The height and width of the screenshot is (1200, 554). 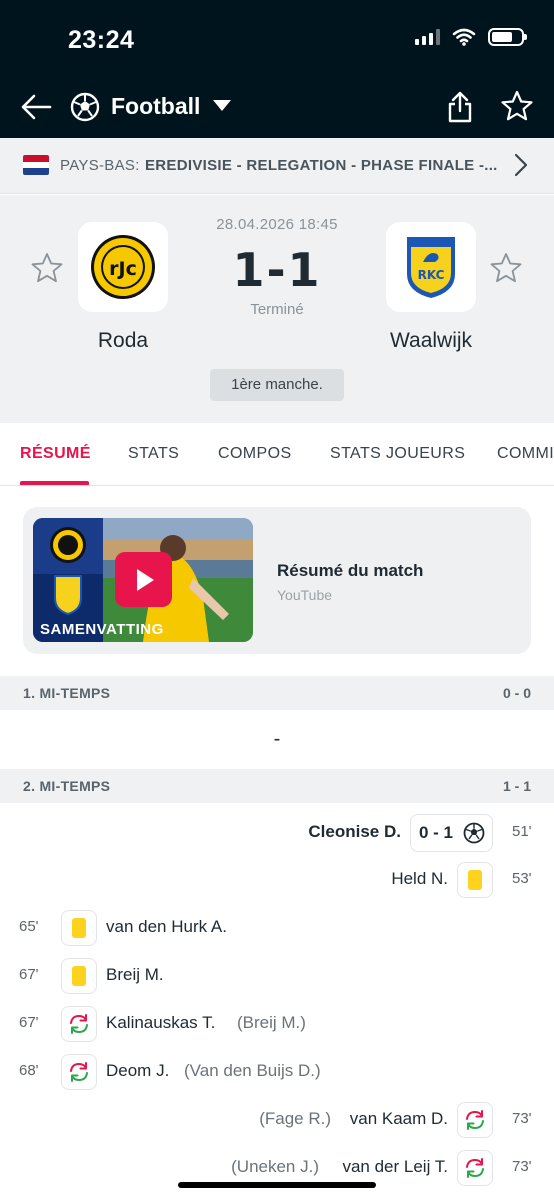 What do you see at coordinates (222, 105) in the screenshot?
I see `dropdown-caret-icon` at bounding box center [222, 105].